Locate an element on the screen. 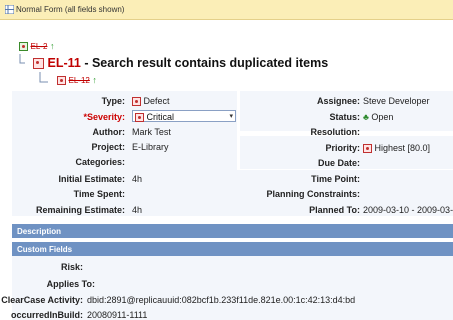 Image resolution: width=453 pixels, height=320 pixels. type-label: Type: is located at coordinates (113, 101).